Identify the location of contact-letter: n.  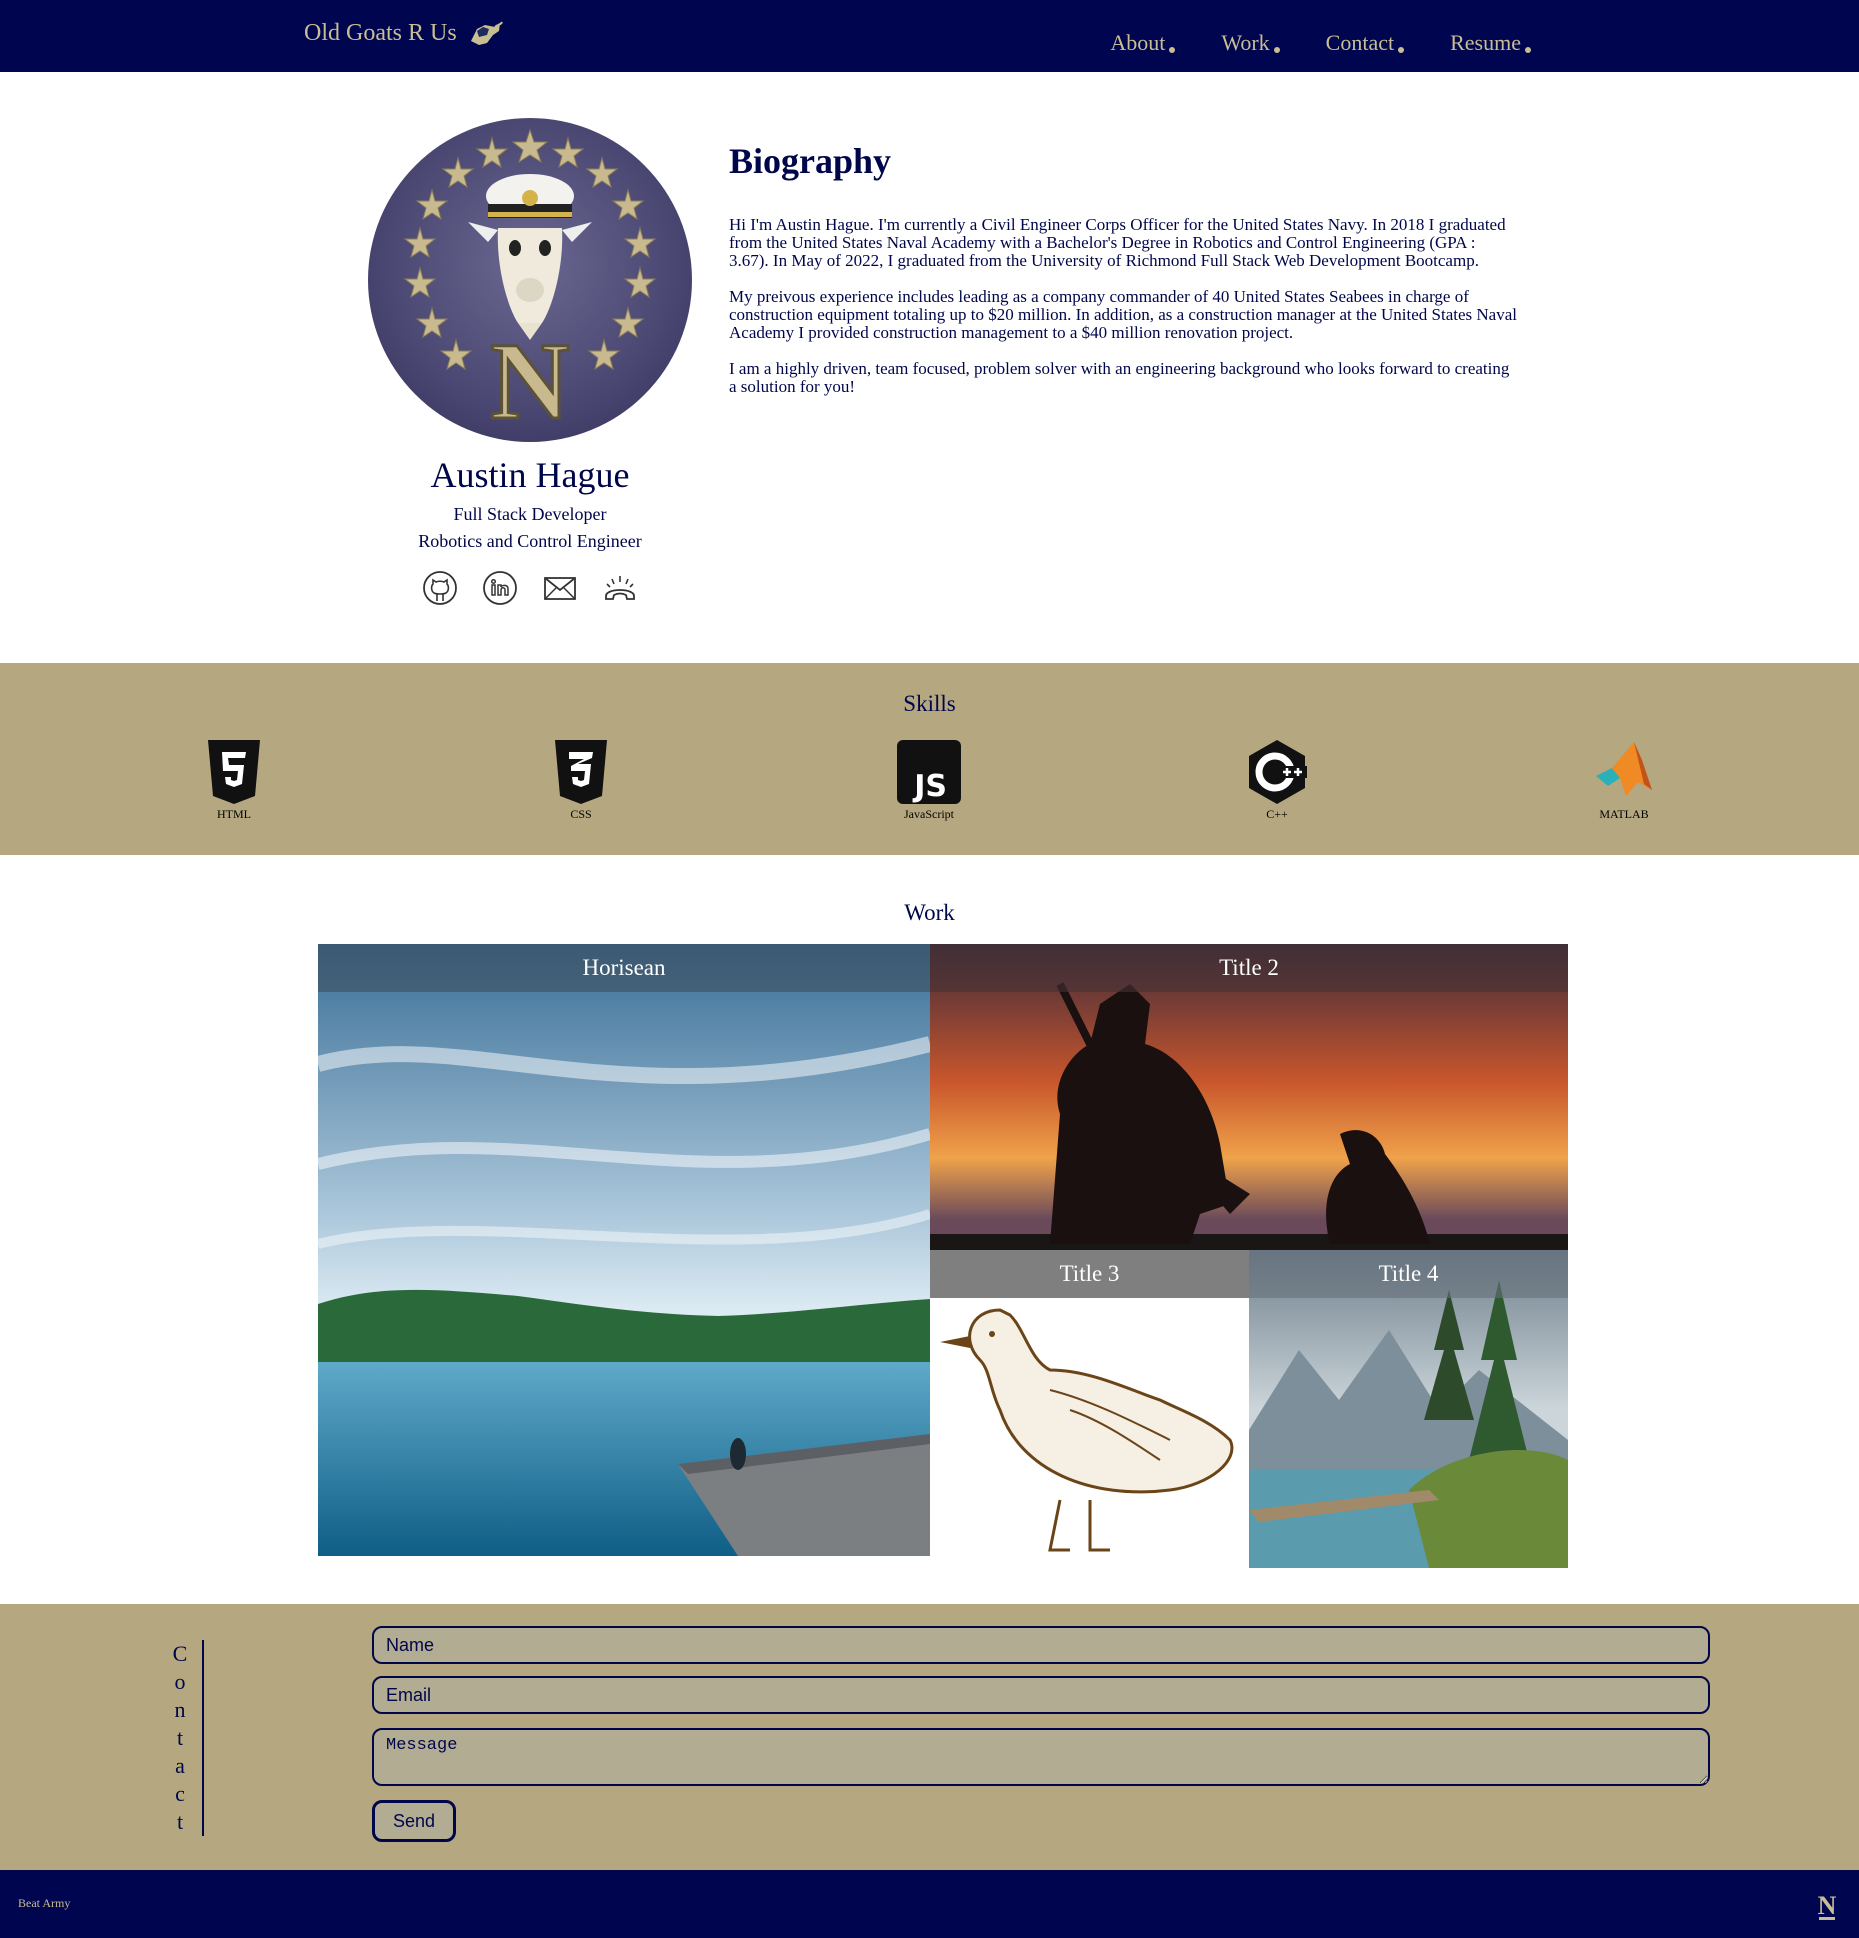
(180, 1709).